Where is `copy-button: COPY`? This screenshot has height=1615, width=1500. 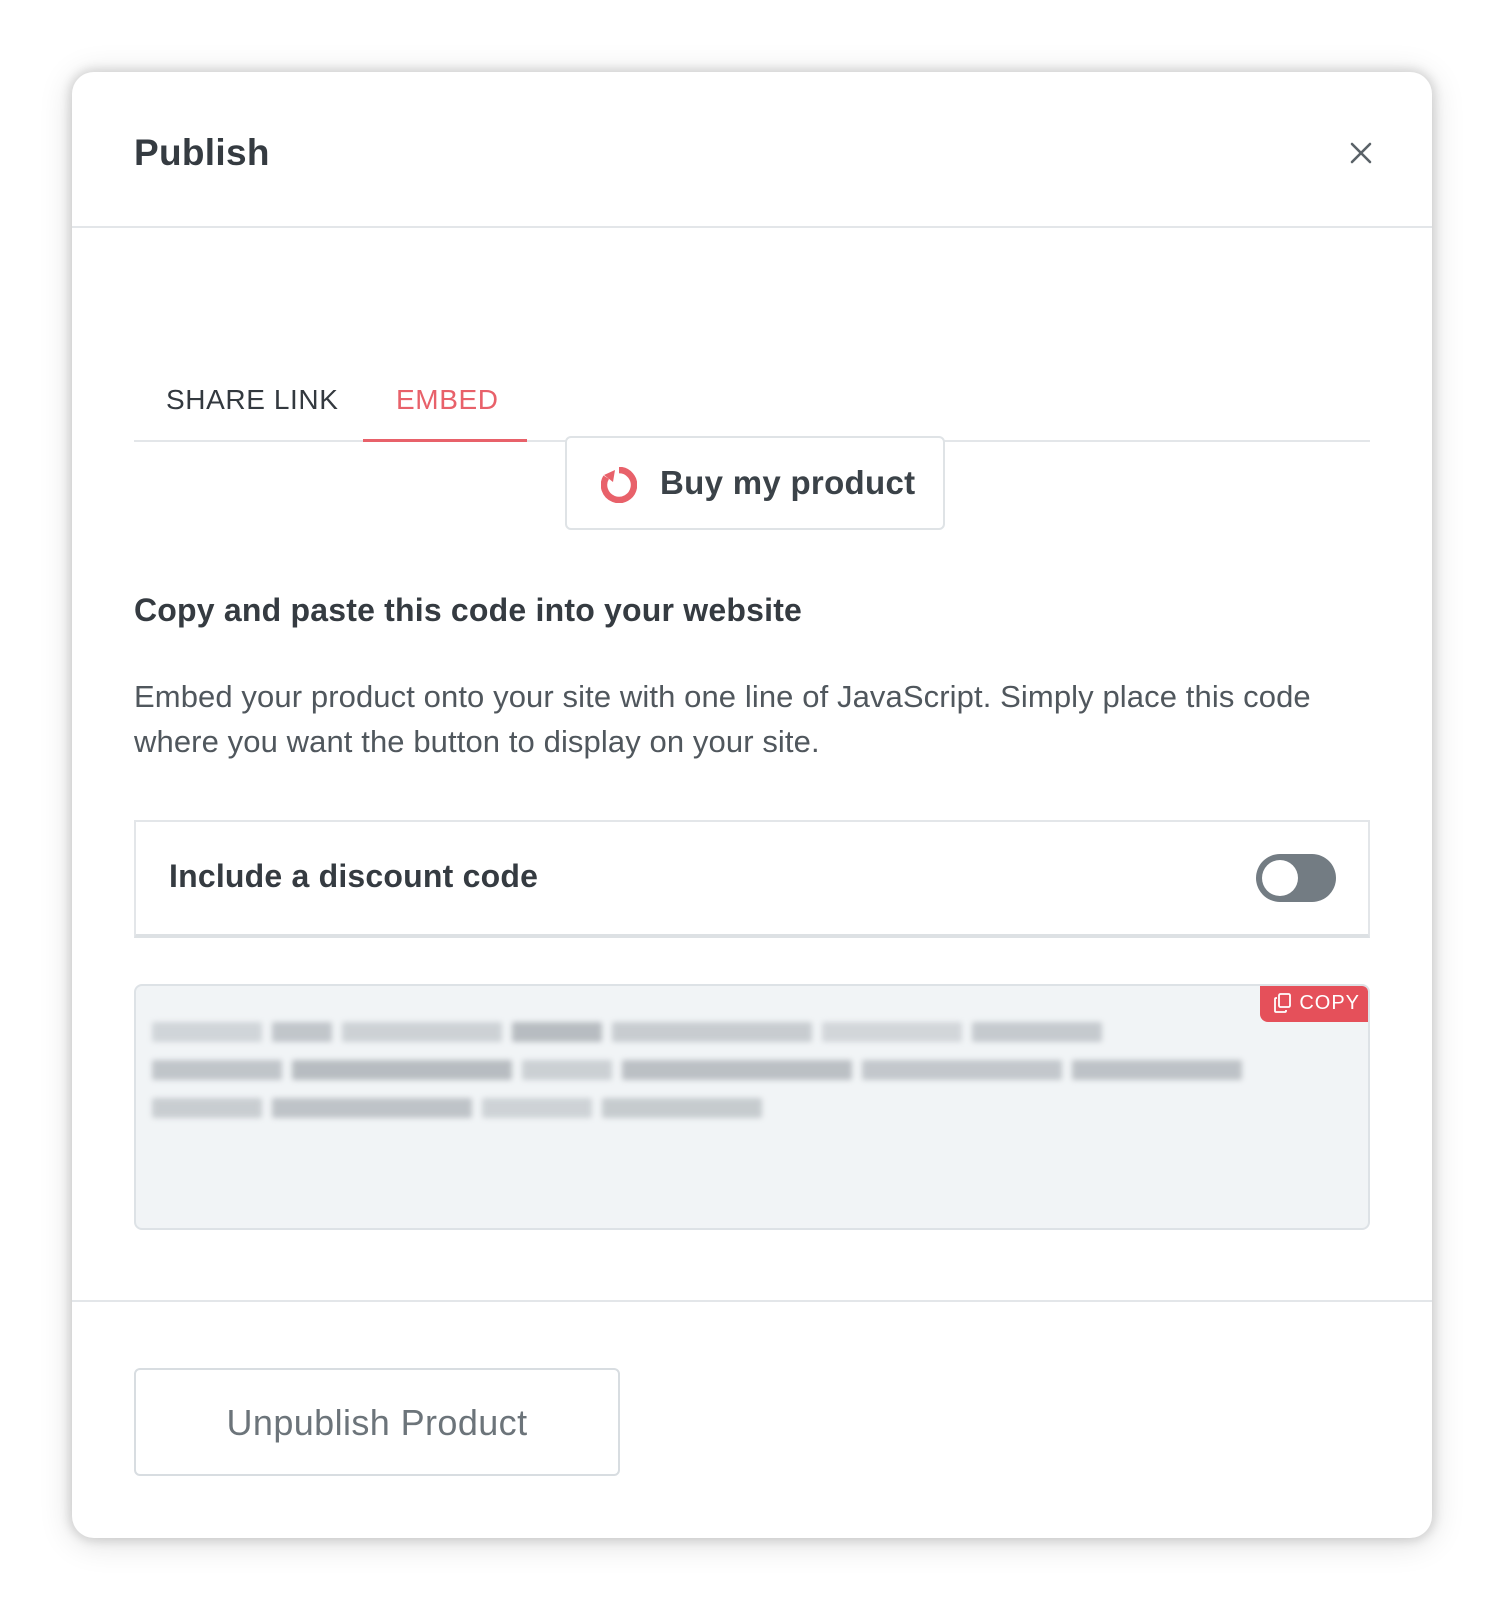
copy-button: COPY is located at coordinates (1314, 1004).